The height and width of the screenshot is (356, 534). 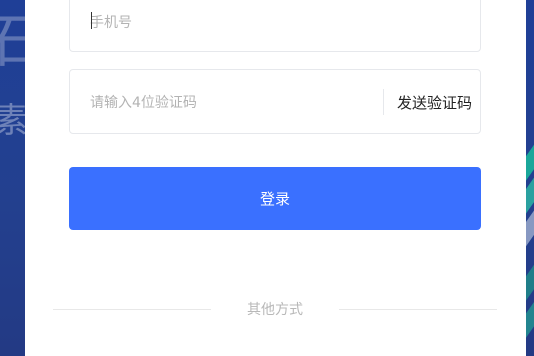 I want to click on phone-input, so click(x=275, y=23).